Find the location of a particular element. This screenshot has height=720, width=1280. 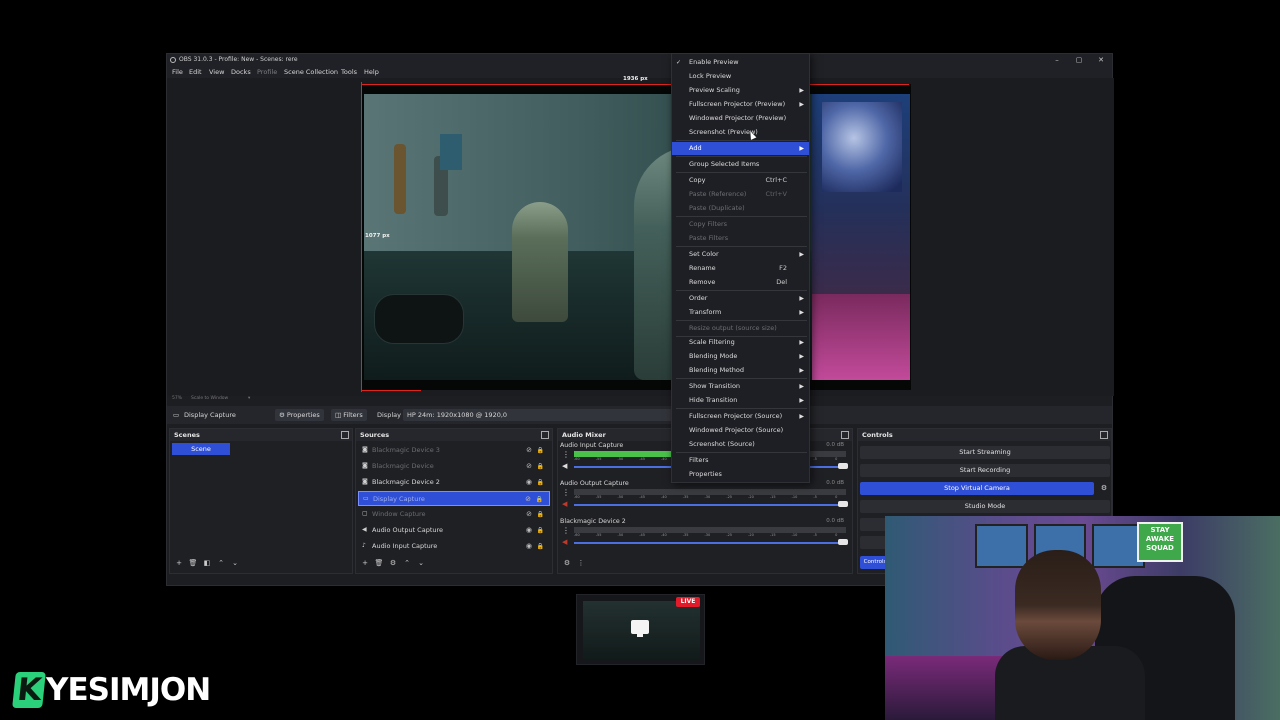

menu-lock-preview: Lock Preview is located at coordinates (740, 76).